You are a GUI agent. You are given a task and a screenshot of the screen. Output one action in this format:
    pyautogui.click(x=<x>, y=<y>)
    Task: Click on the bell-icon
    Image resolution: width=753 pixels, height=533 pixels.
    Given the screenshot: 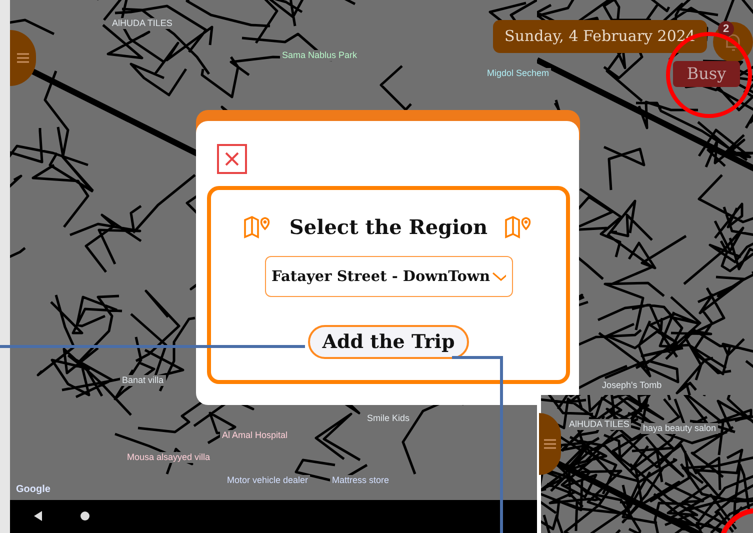 What is the action you would take?
    pyautogui.click(x=733, y=42)
    